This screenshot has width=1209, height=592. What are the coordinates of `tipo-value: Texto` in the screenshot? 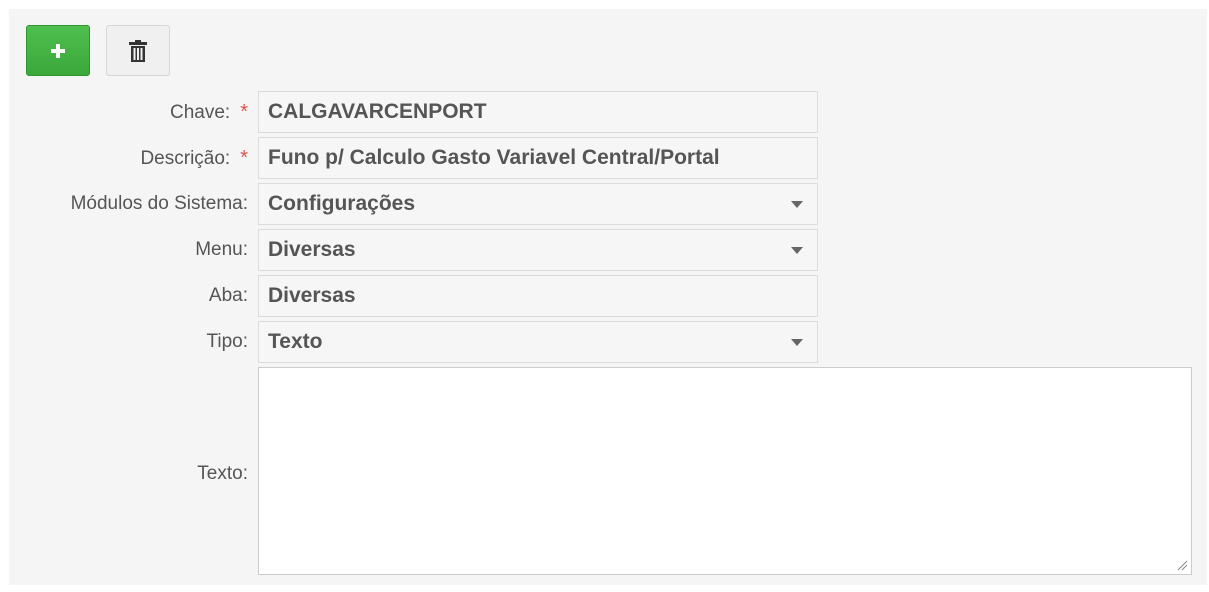 It's located at (295, 341).